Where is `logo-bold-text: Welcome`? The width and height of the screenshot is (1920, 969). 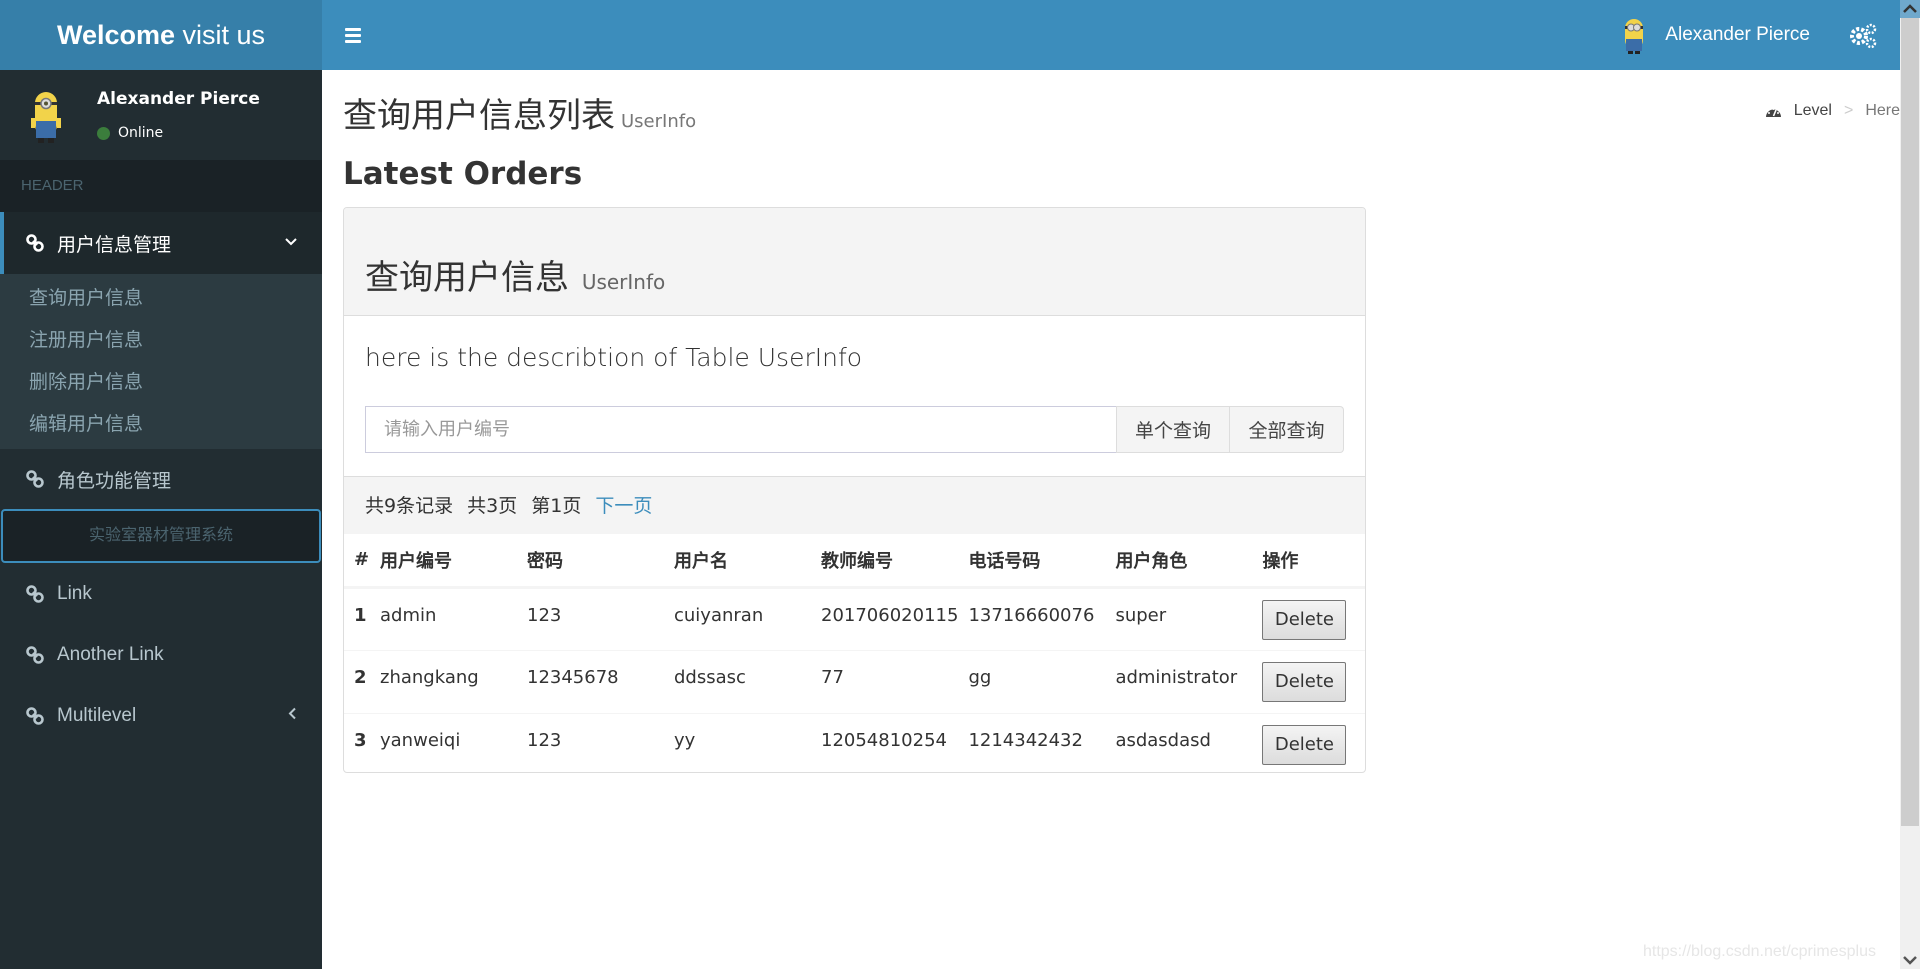 logo-bold-text: Welcome is located at coordinates (115, 35).